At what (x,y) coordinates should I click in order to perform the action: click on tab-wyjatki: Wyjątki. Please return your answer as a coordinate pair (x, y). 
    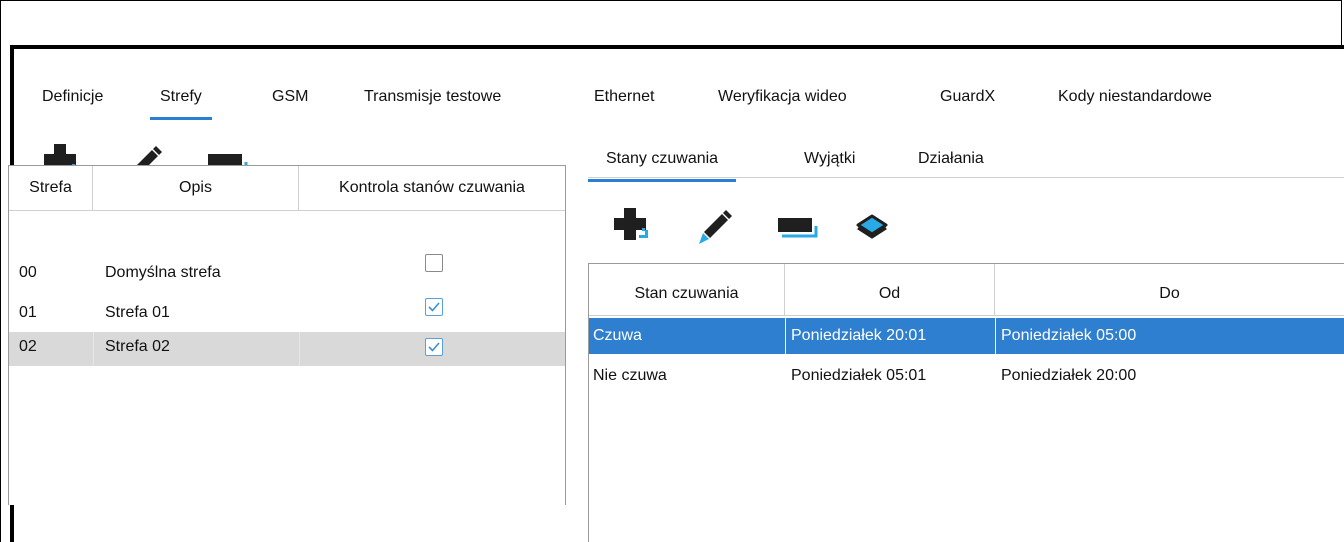
    Looking at the image, I should click on (829, 162).